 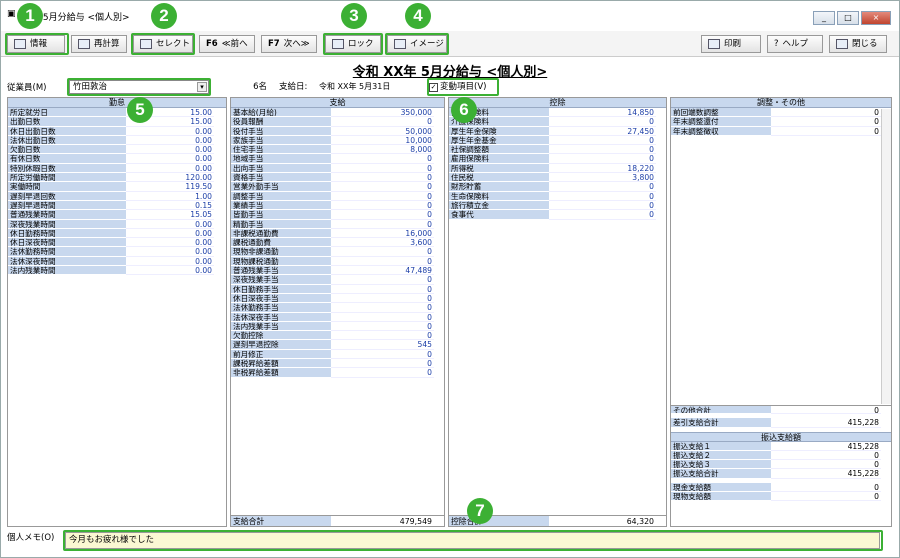 I want to click on list-item: 休日深夜時間 0.00, so click(x=117, y=243).